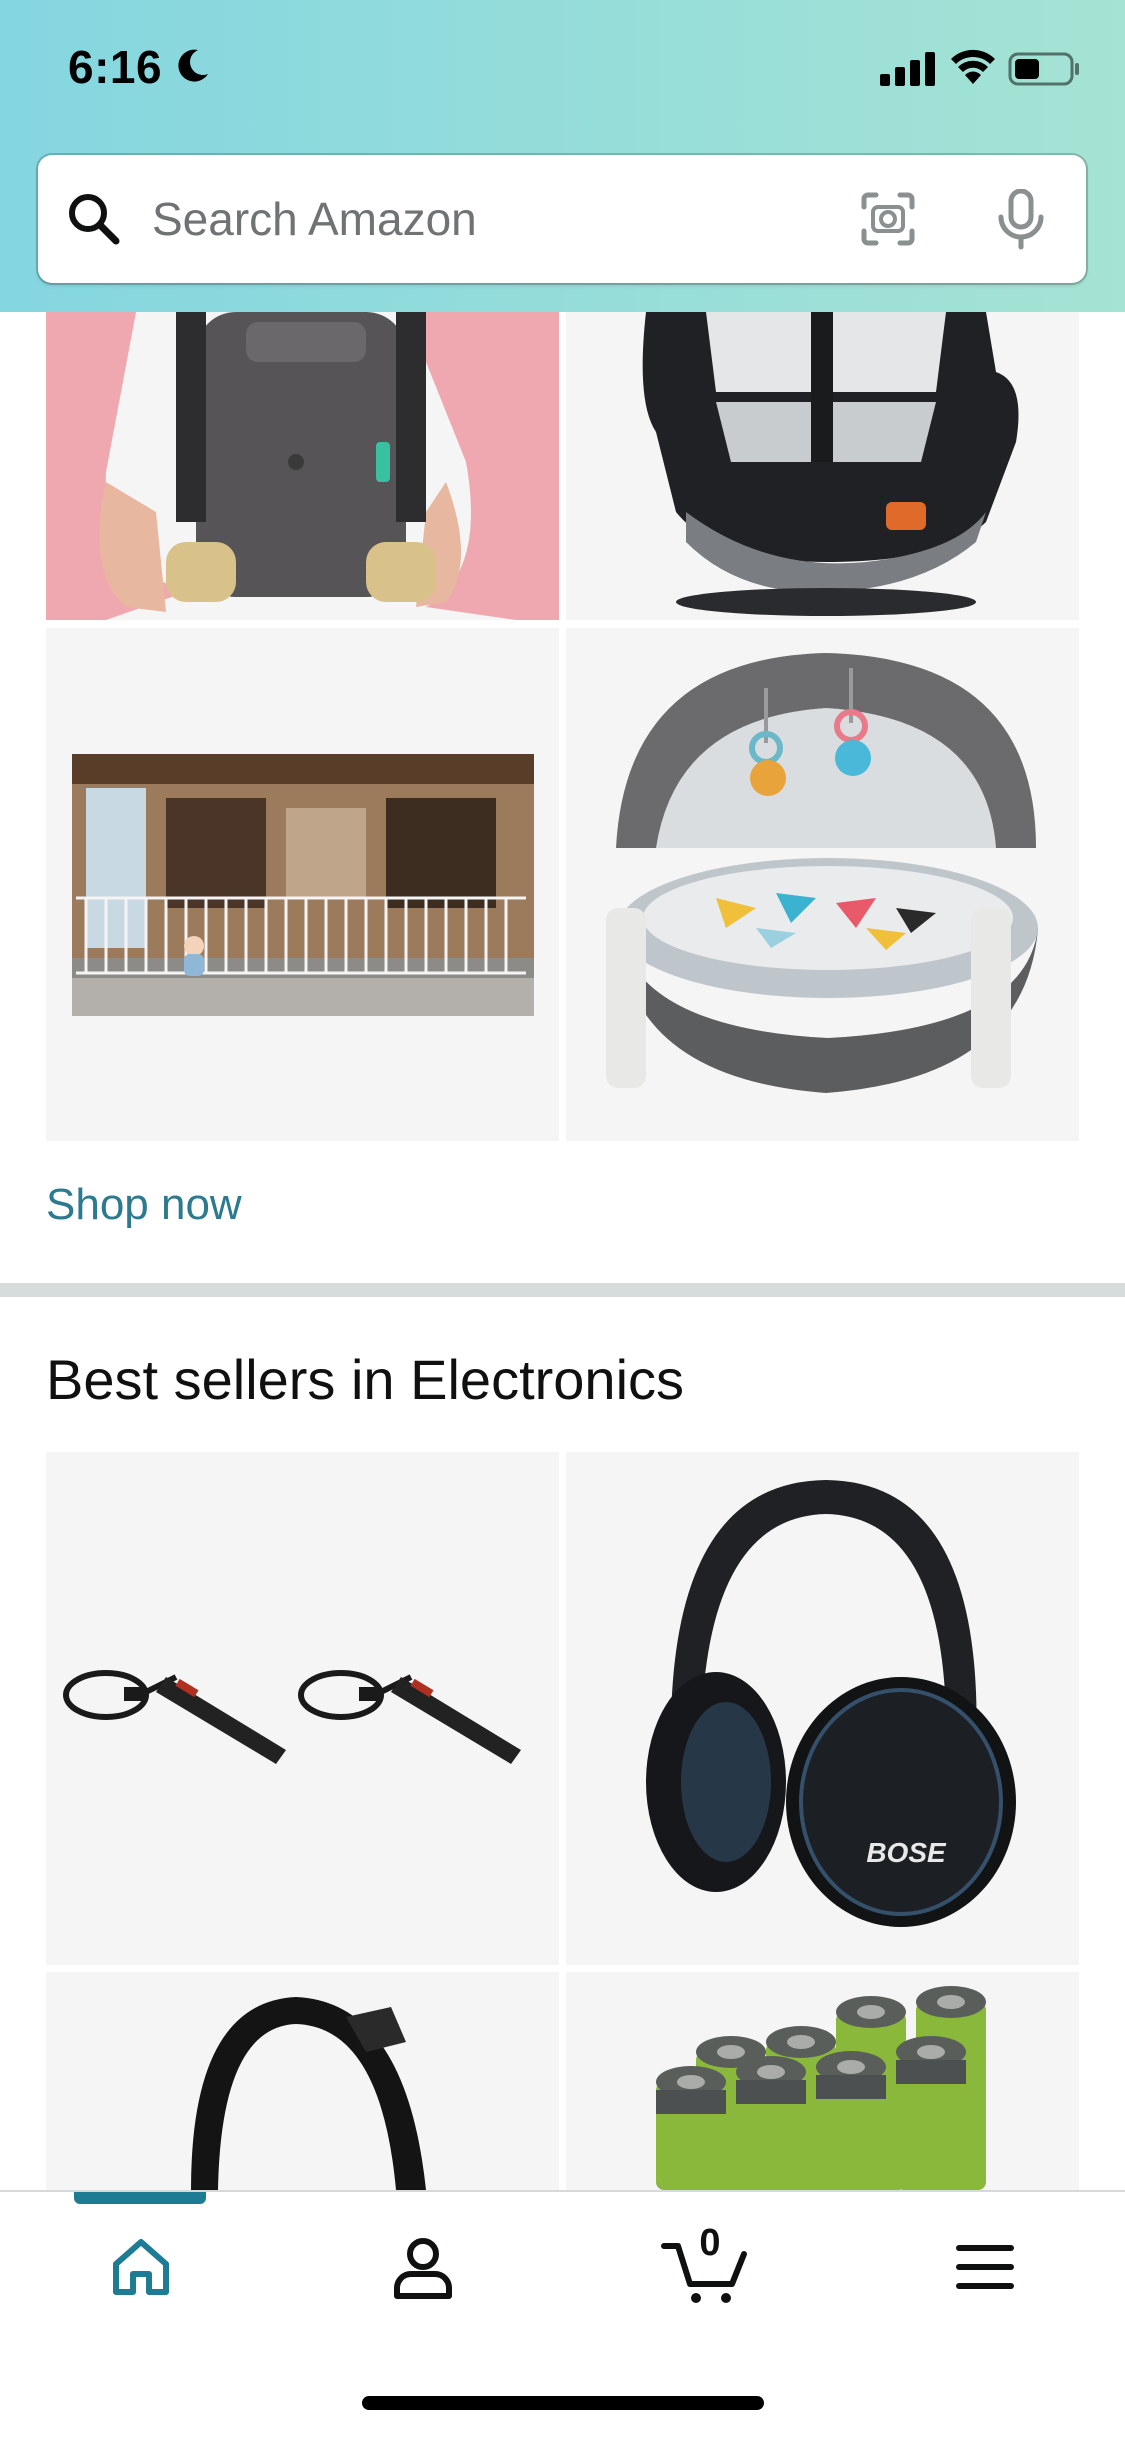 The height and width of the screenshot is (2438, 1125). What do you see at coordinates (822, 873) in the screenshot?
I see `play-dome-image` at bounding box center [822, 873].